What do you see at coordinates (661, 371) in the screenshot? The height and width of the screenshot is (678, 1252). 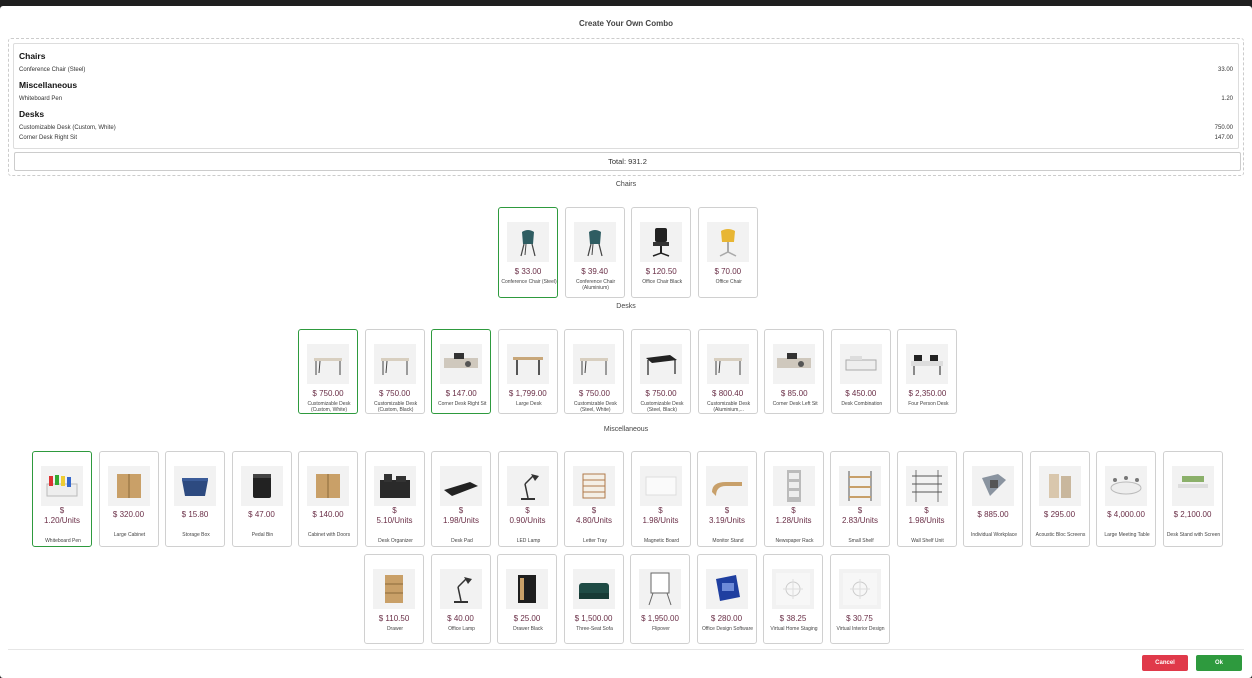 I see `product-card: $ 750.00 Customizable Desk (Steel, Black)` at bounding box center [661, 371].